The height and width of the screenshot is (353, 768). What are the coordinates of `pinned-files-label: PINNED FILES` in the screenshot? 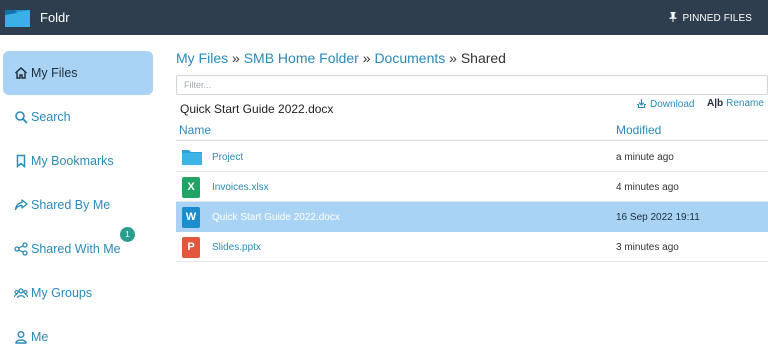 It's located at (717, 18).